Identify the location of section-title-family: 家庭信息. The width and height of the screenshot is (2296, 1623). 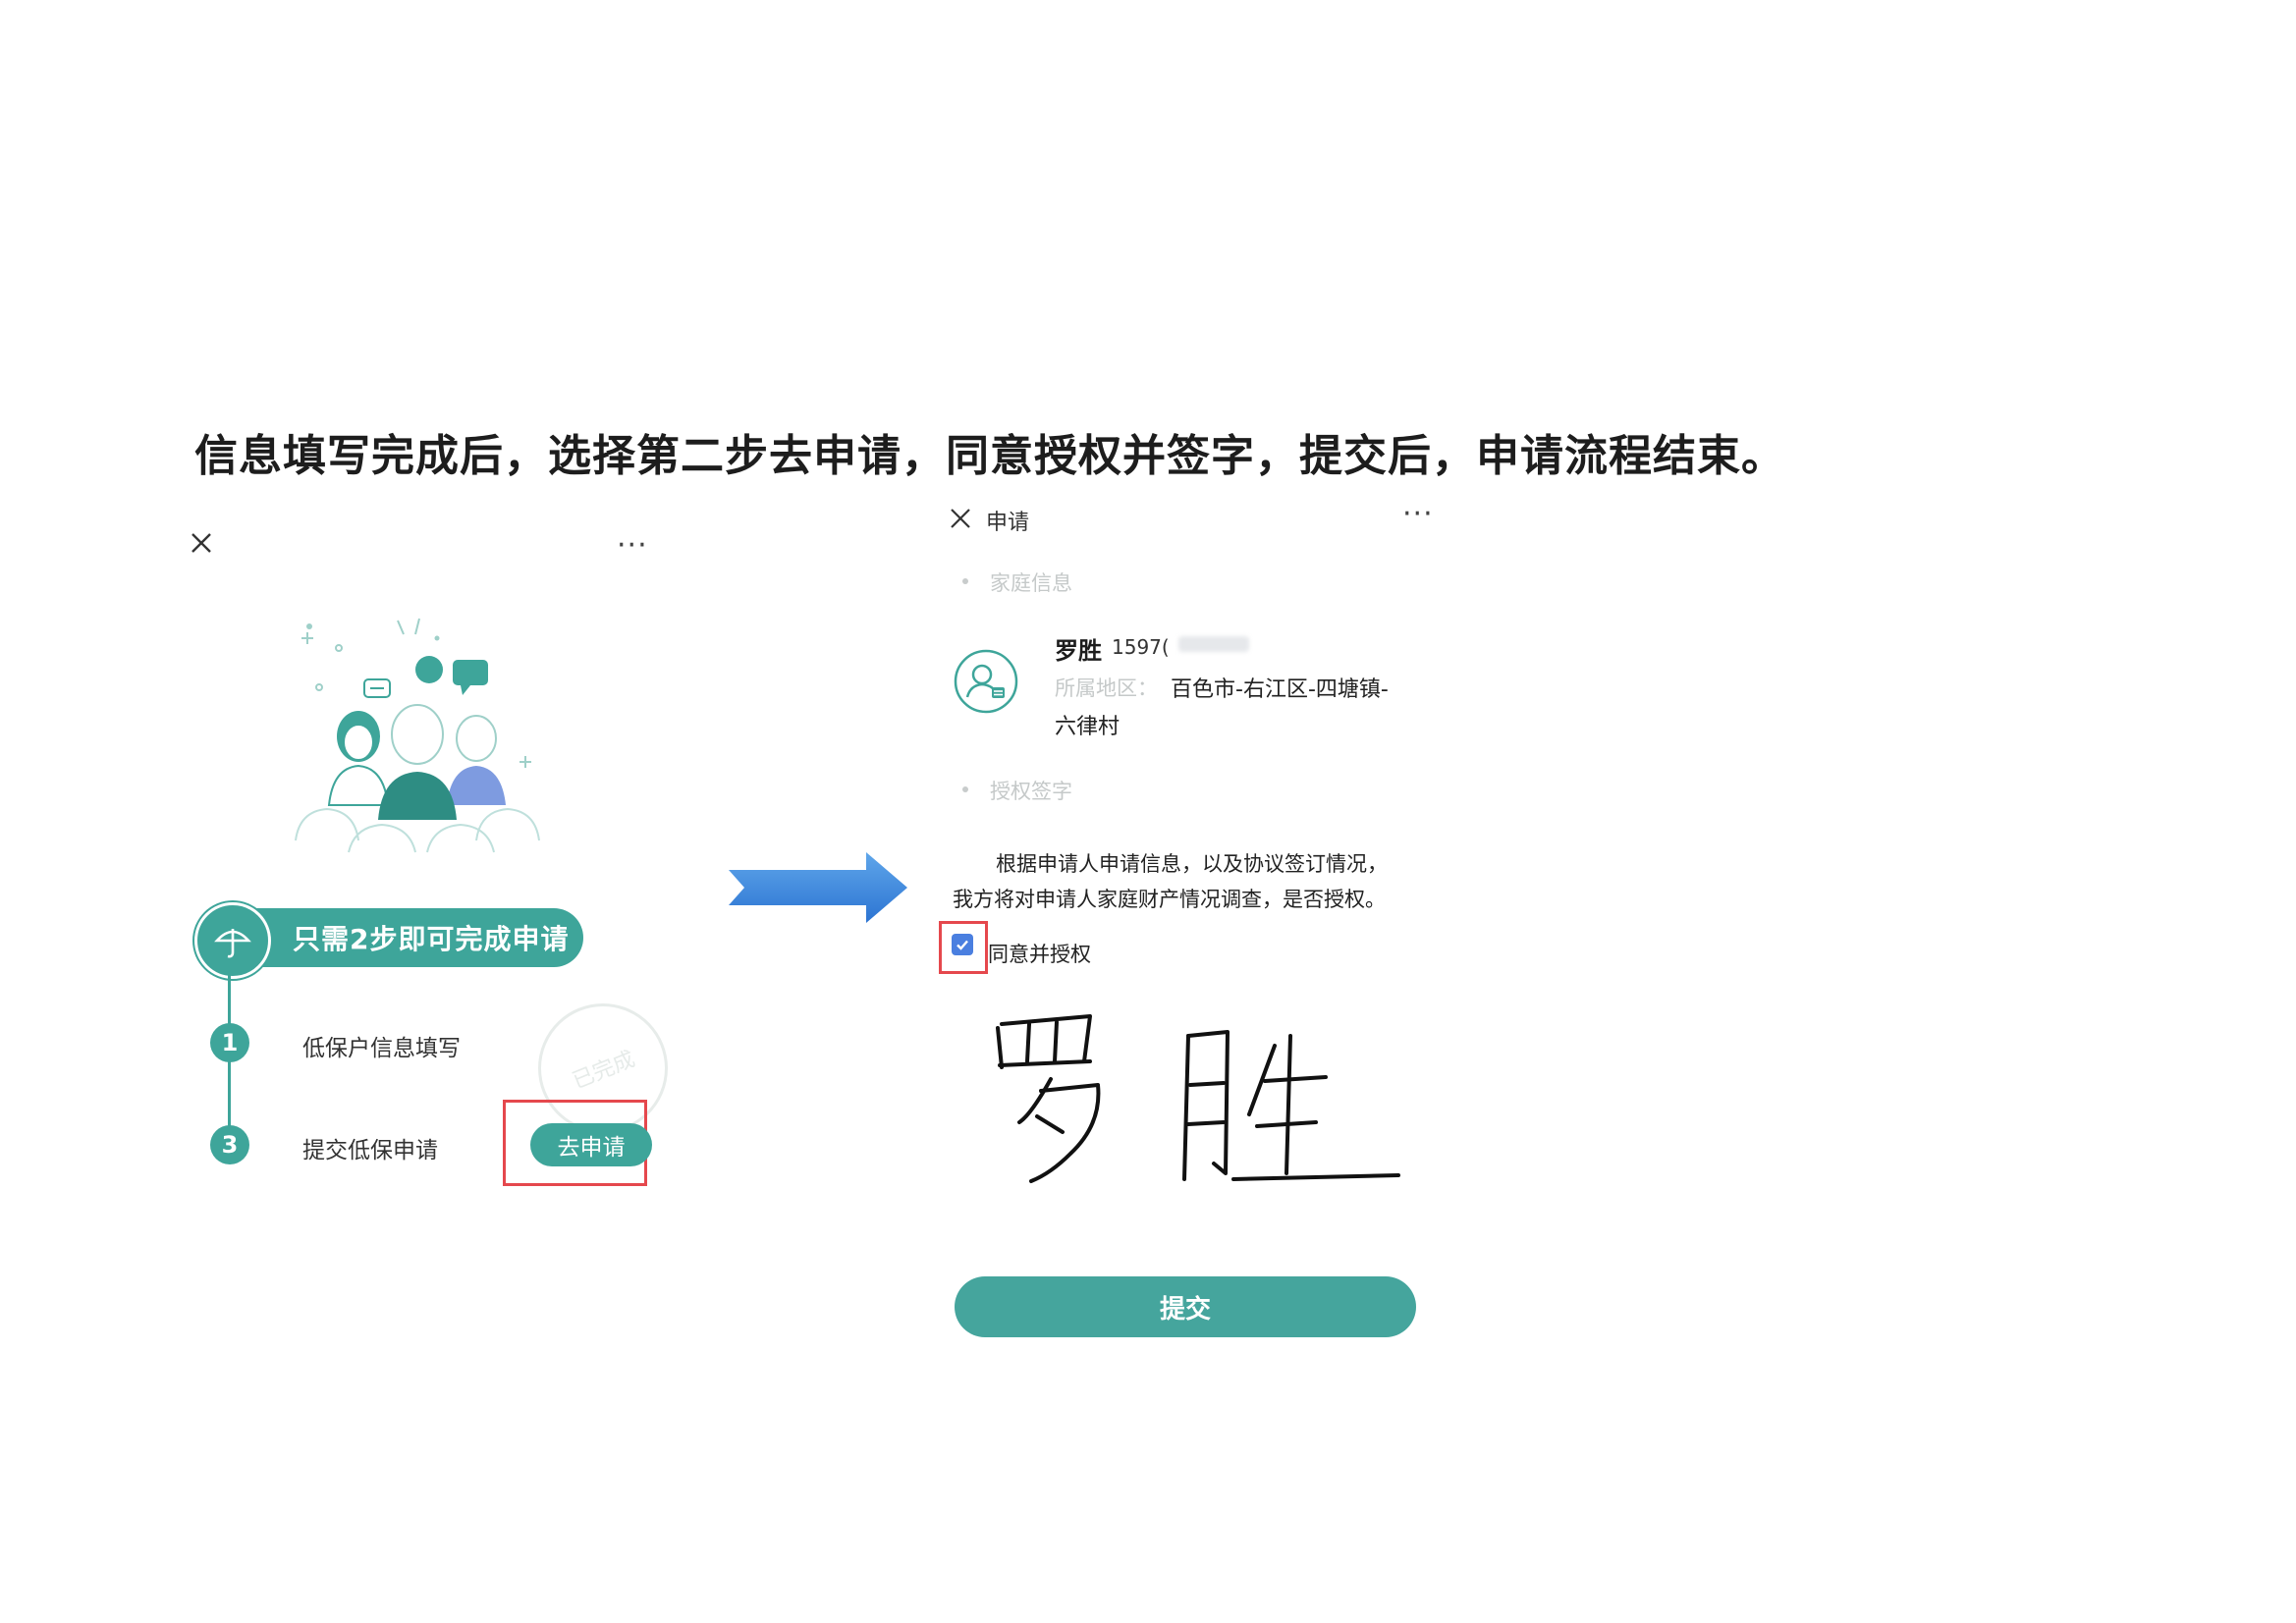
(1031, 583).